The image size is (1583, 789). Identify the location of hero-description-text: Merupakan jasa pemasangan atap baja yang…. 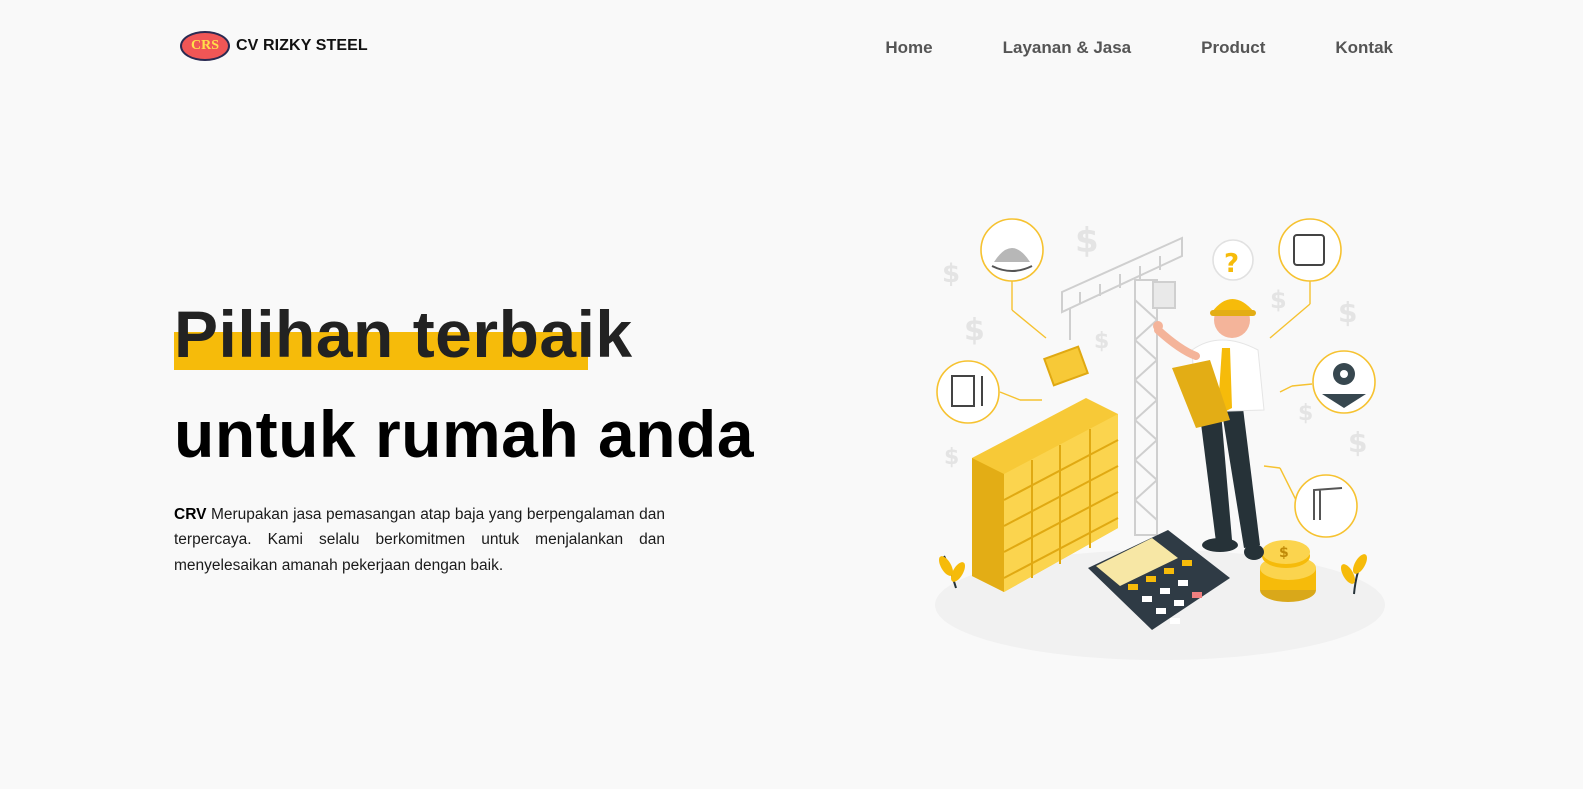
(419, 539).